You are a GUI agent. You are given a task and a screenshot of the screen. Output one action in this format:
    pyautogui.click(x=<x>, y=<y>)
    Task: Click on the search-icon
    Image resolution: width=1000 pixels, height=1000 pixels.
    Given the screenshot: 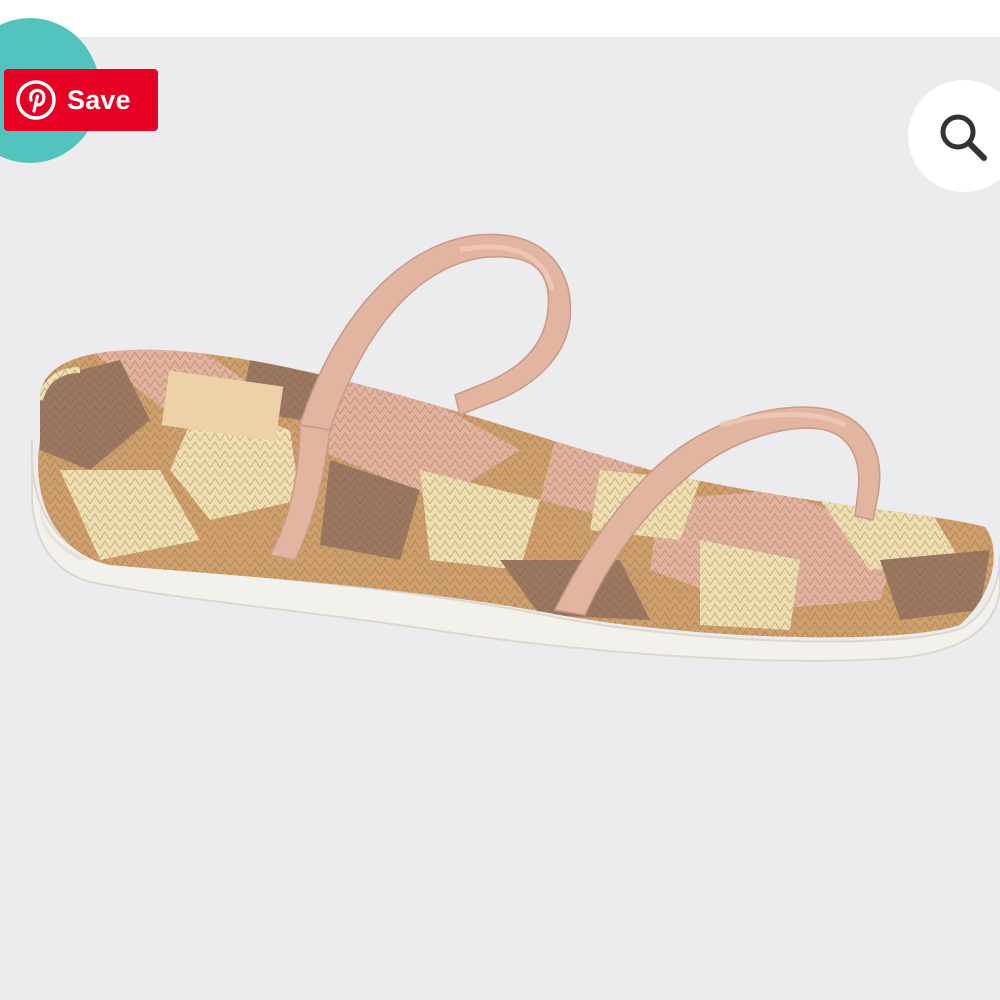 What is the action you would take?
    pyautogui.click(x=963, y=137)
    